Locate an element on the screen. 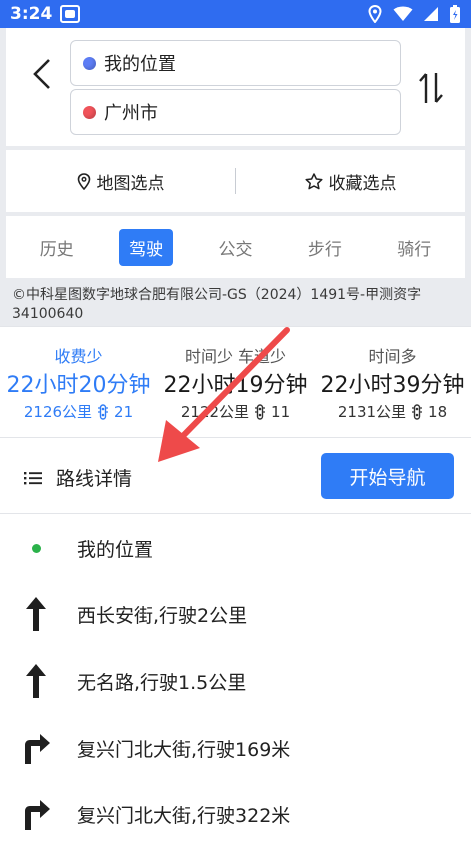 This screenshot has height=844, width=471. route-step-text: 无名路,行驶1.5公里 is located at coordinates (162, 682).